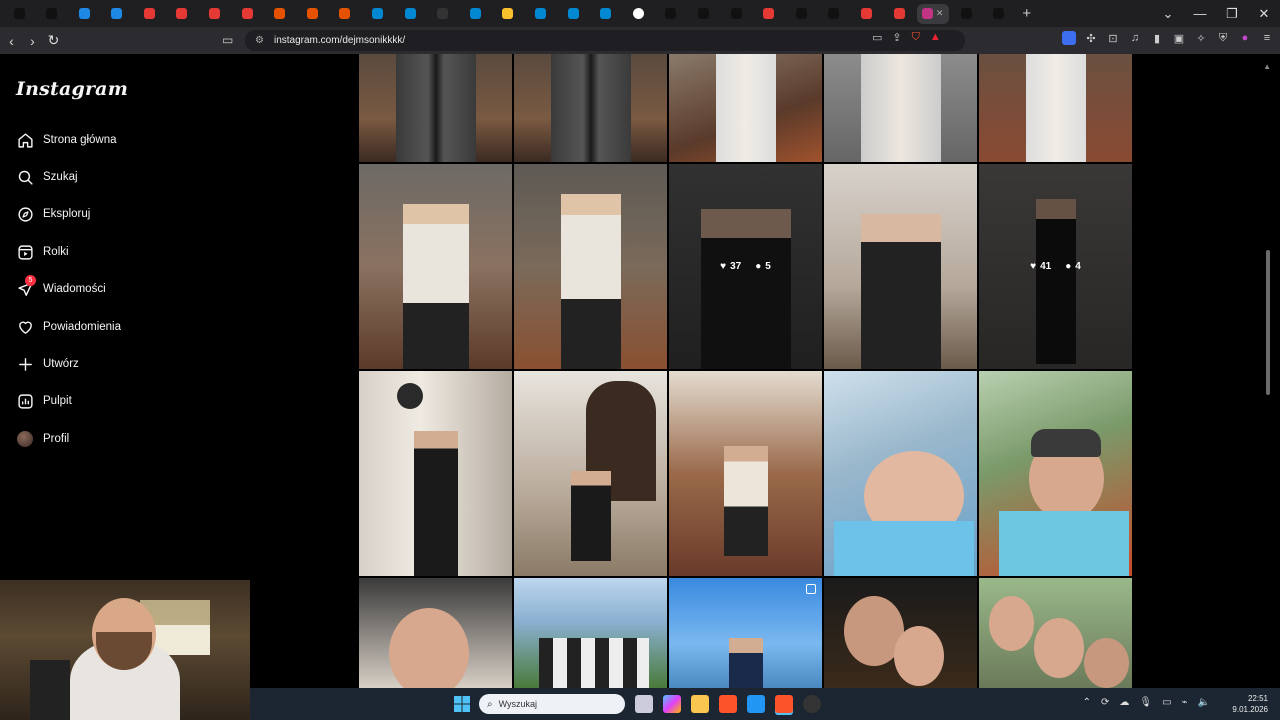 The width and height of the screenshot is (1280, 720). I want to click on sidebar-item-notifications: Powiadomienia, so click(68, 327).